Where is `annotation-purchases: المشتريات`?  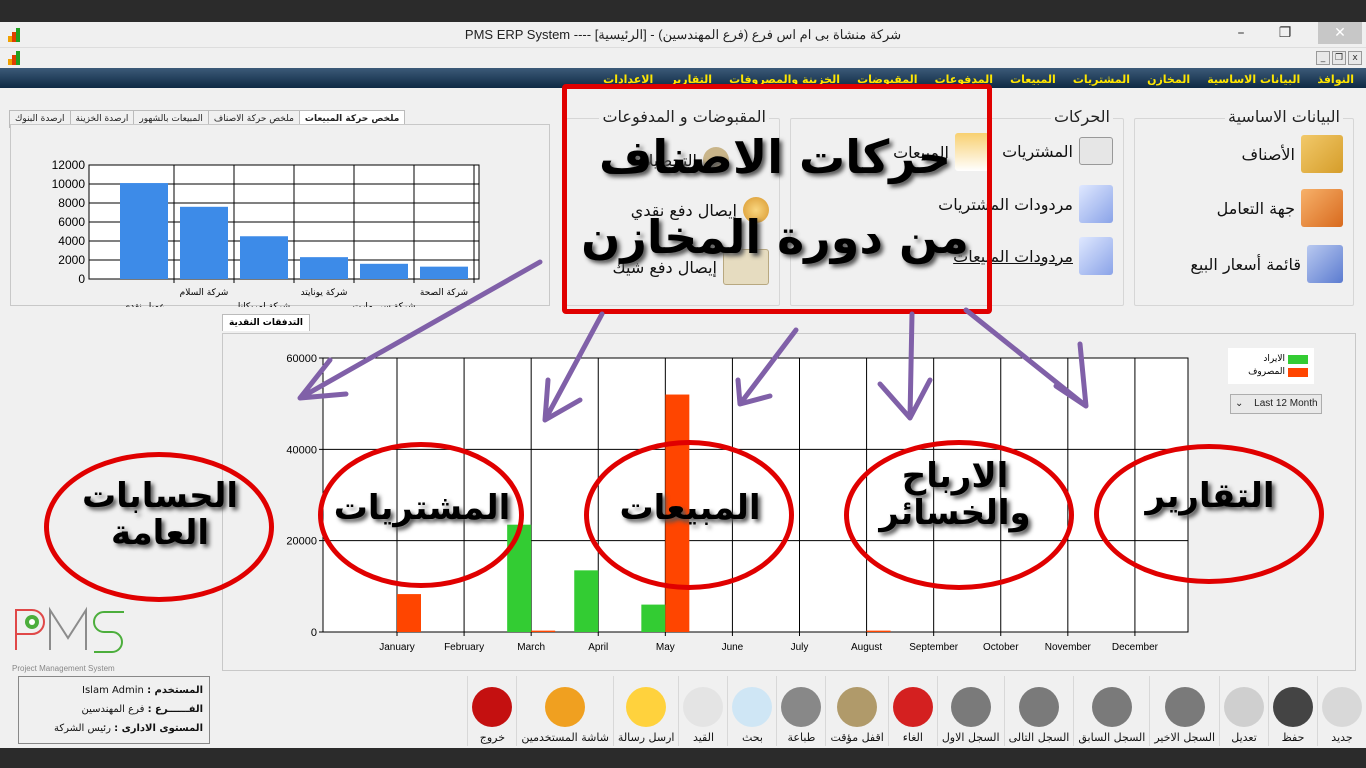
annotation-purchases: المشتريات is located at coordinates (422, 508).